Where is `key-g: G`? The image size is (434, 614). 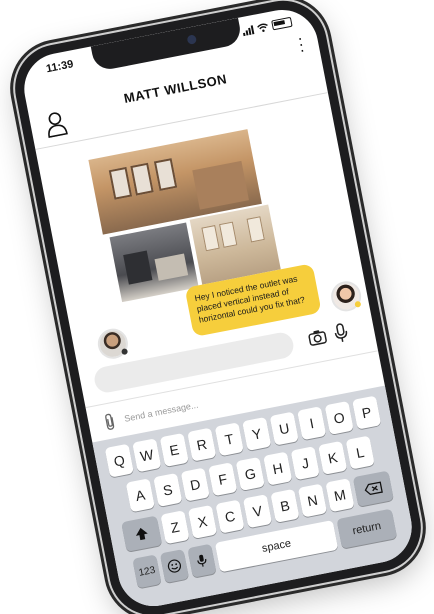 key-g: G is located at coordinates (250, 473).